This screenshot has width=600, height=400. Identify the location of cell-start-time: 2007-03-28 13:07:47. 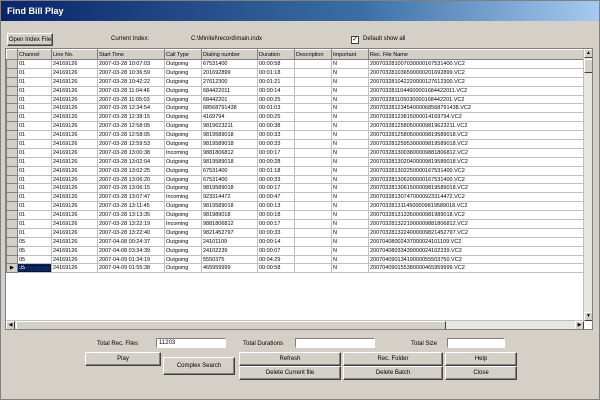
(131, 197).